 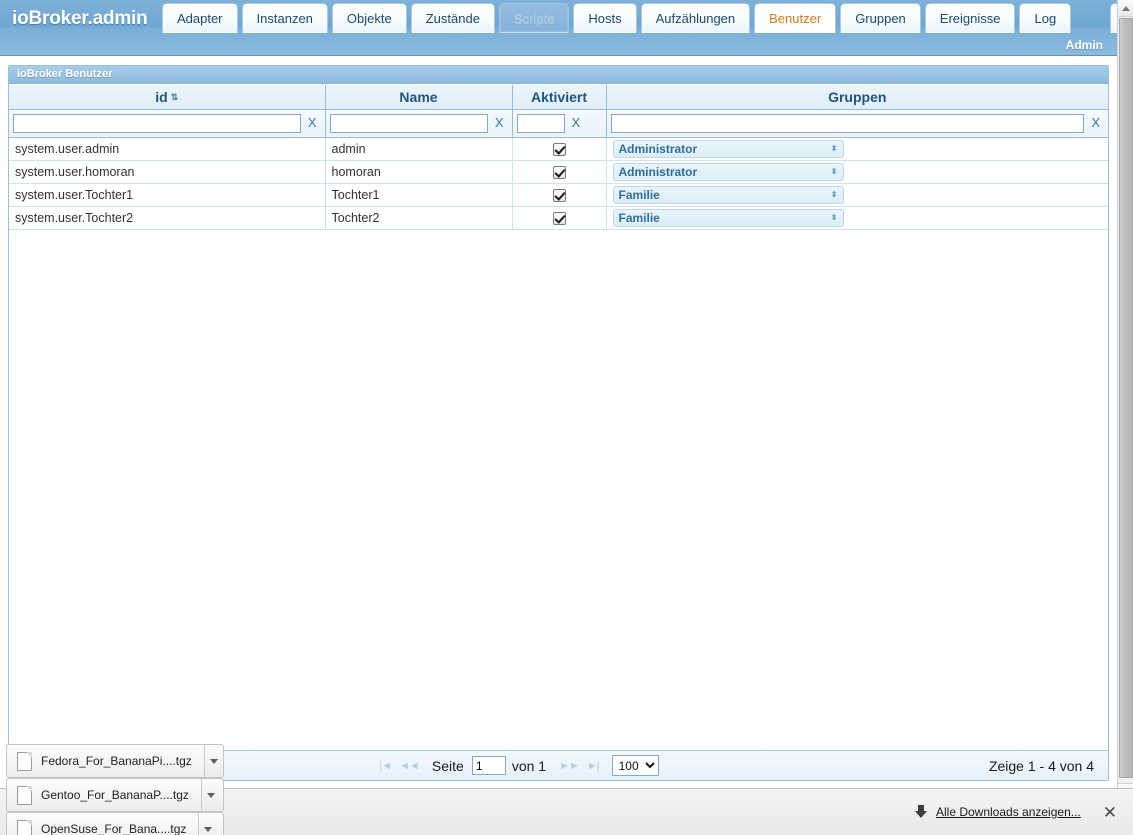 What do you see at coordinates (1113, 18) in the screenshot?
I see `settings-button: ✷` at bounding box center [1113, 18].